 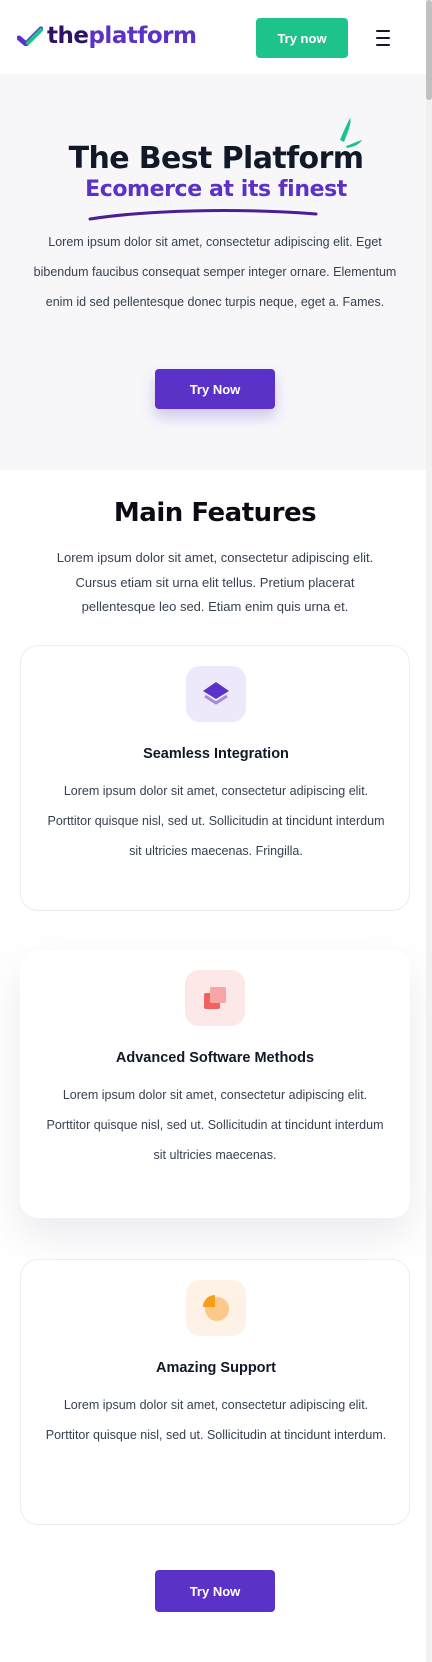 I want to click on hero-subtitle: Ecomerce at its finest, so click(x=216, y=189).